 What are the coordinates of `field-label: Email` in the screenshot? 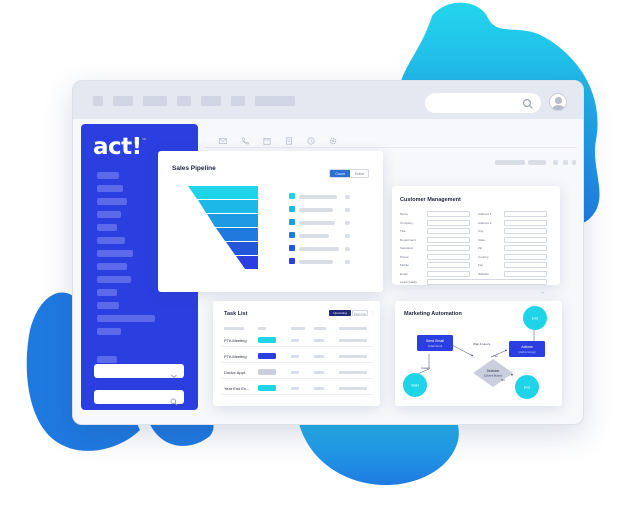 It's located at (404, 273).